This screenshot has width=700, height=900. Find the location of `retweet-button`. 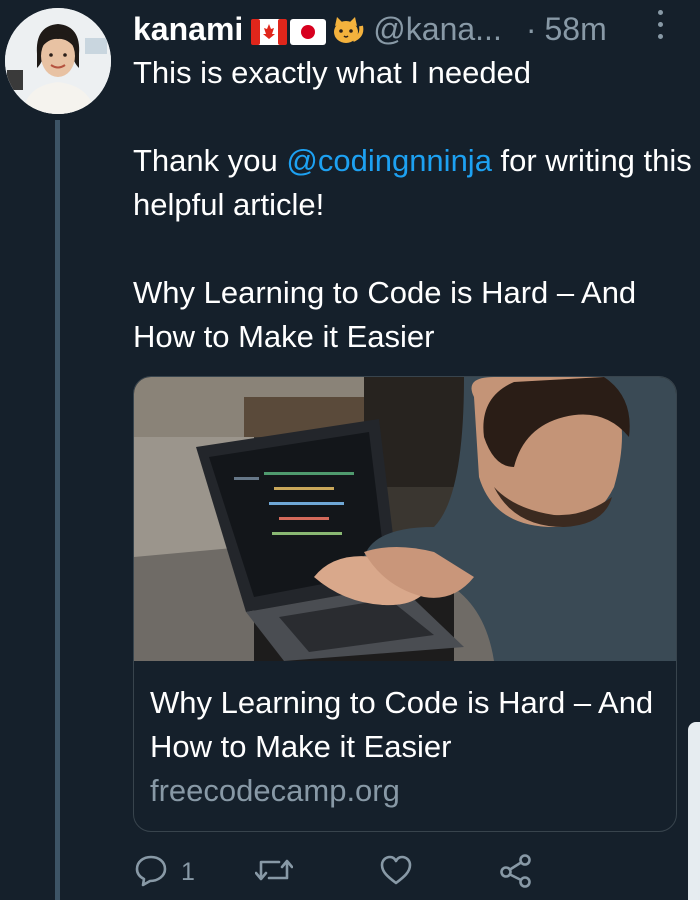

retweet-button is located at coordinates (274, 872).